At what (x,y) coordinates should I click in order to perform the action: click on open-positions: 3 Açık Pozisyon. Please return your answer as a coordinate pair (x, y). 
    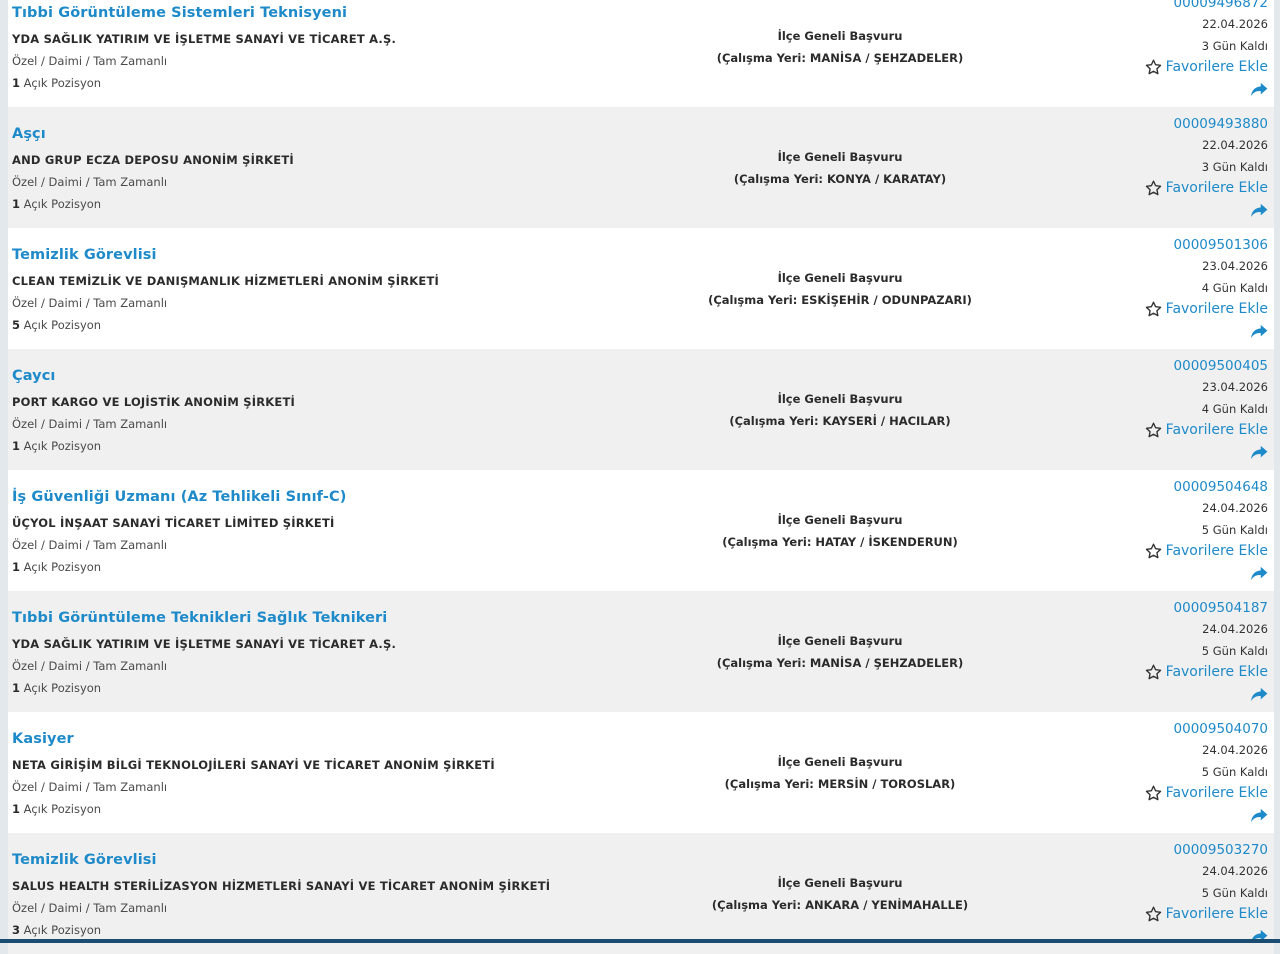
    Looking at the image, I should click on (56, 930).